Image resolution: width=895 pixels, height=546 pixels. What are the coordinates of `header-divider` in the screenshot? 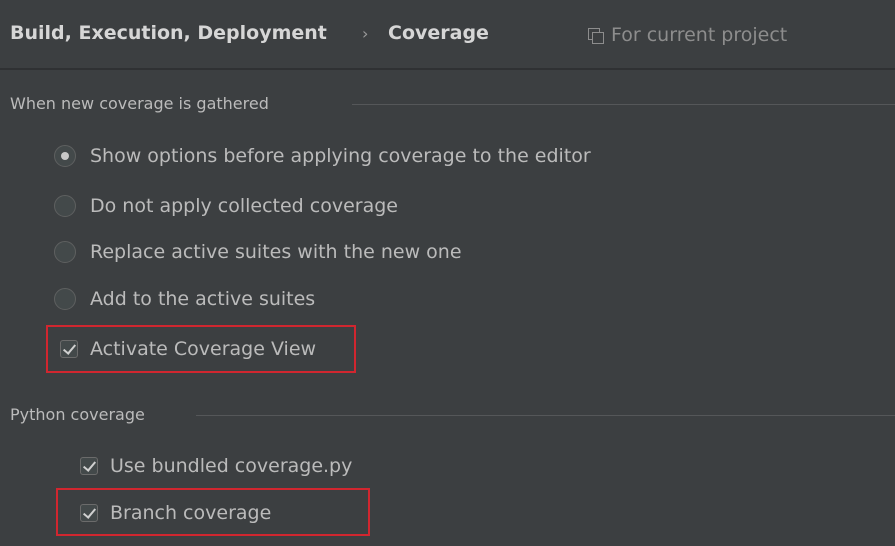 It's located at (447, 69).